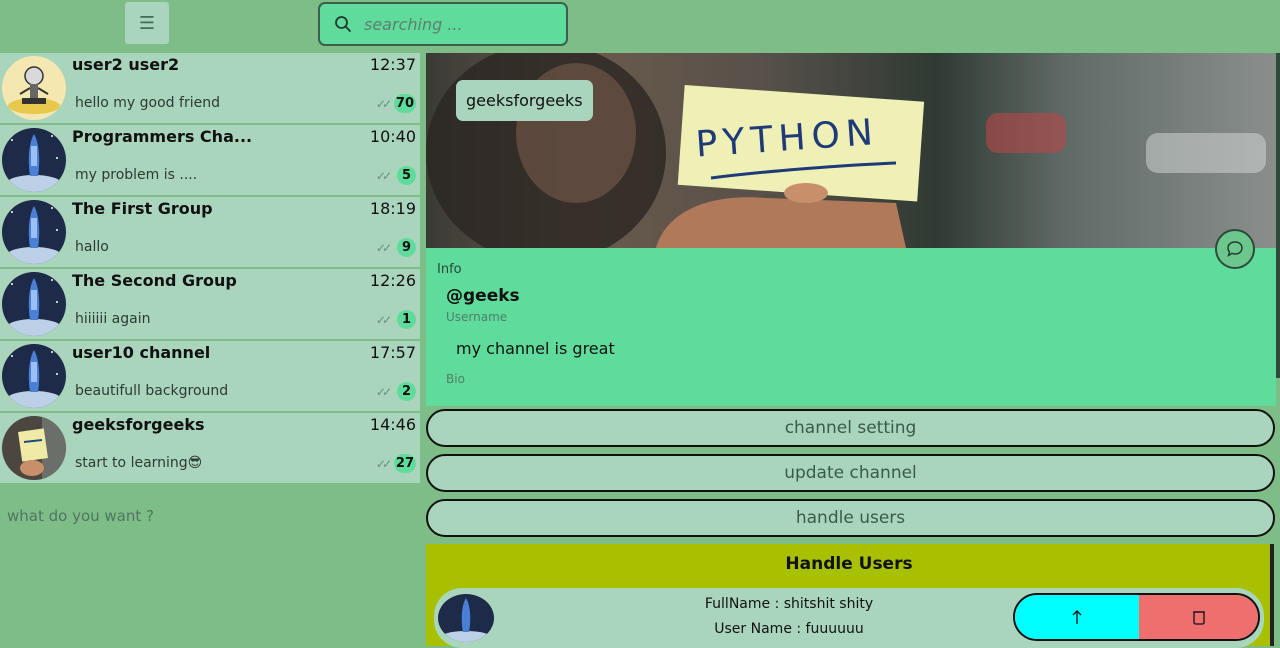 The width and height of the screenshot is (1280, 648). Describe the element at coordinates (152, 391) in the screenshot. I see `chat-last-message: beautifull background` at that location.